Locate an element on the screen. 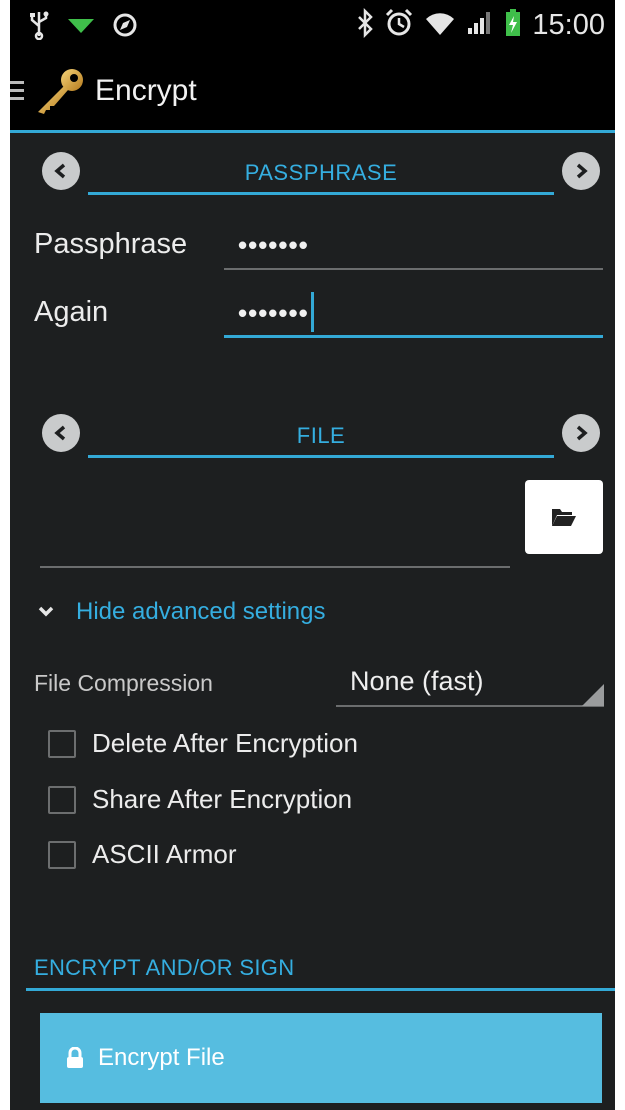 This screenshot has height=1110, width=625. sign-section-title: ENCRYPT AND/OR SIGN is located at coordinates (164, 967).